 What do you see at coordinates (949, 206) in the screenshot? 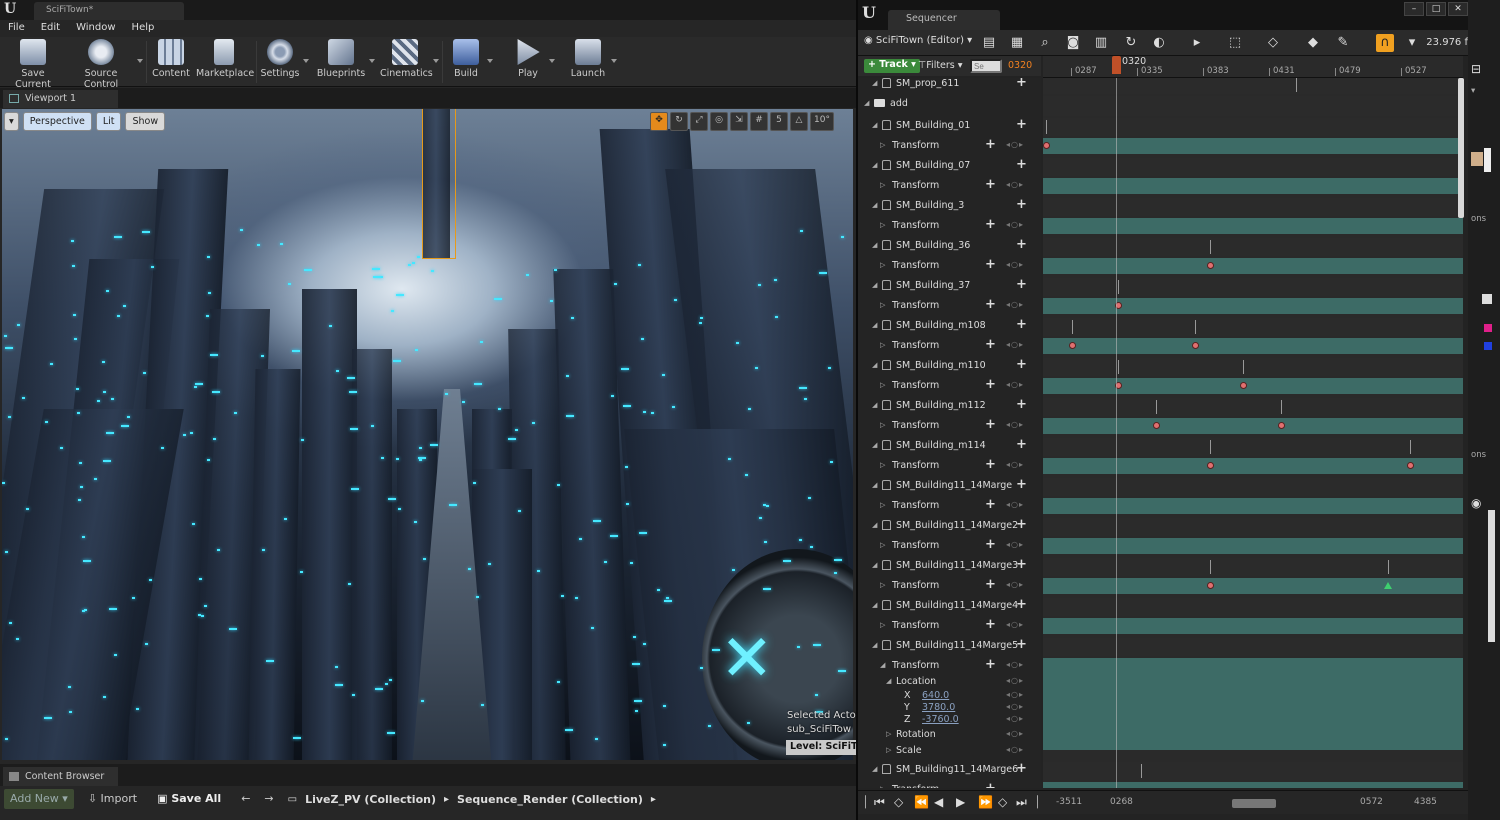
I see `outliner-row-actor: ◢ SM_Building_3 +` at bounding box center [949, 206].